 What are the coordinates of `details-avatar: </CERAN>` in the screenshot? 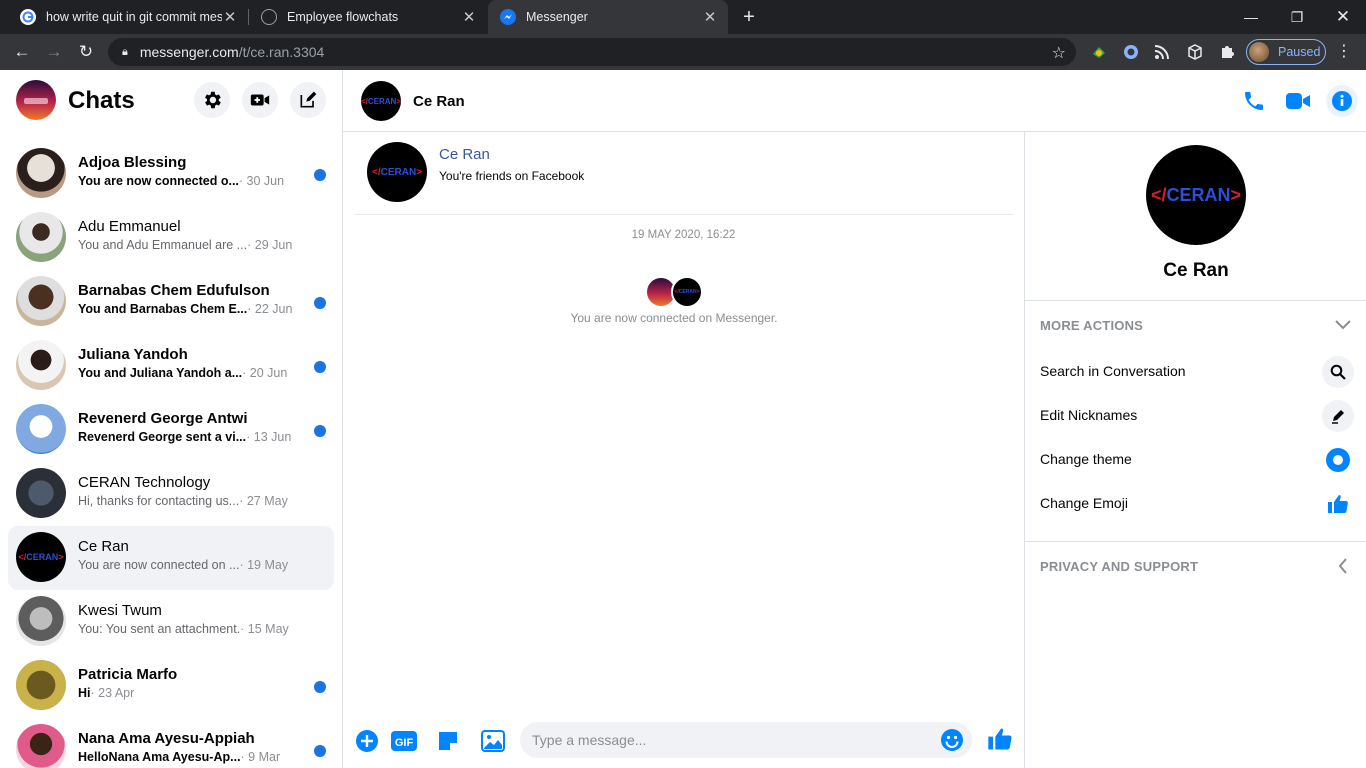 It's located at (1196, 195).